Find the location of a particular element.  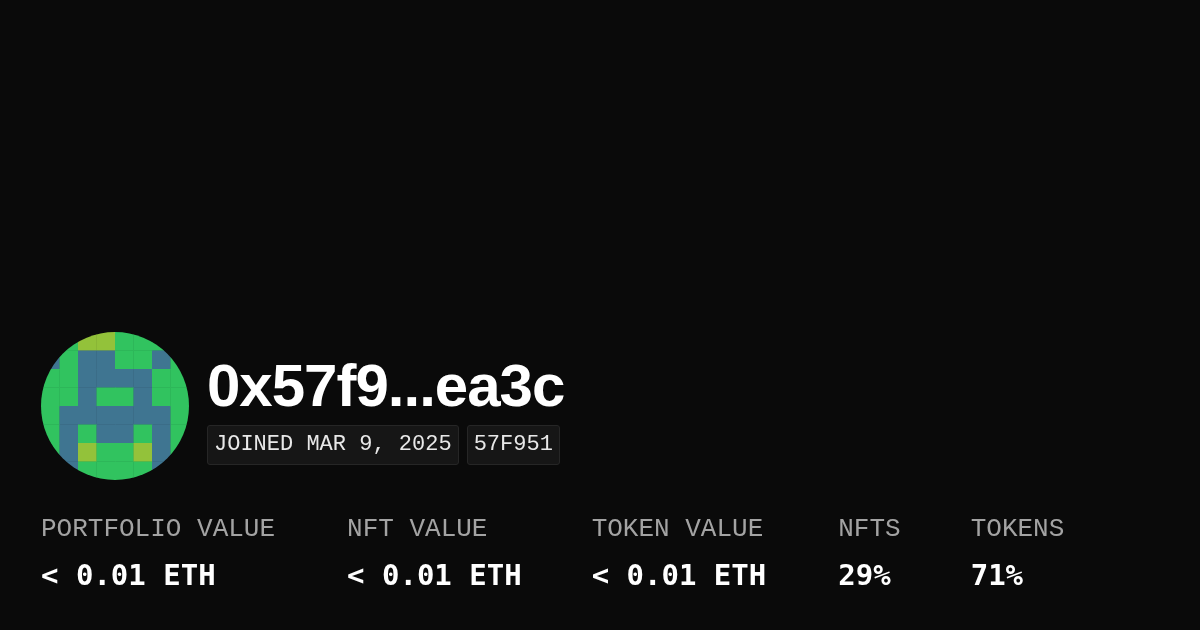

stat-label: NFTS is located at coordinates (869, 529).